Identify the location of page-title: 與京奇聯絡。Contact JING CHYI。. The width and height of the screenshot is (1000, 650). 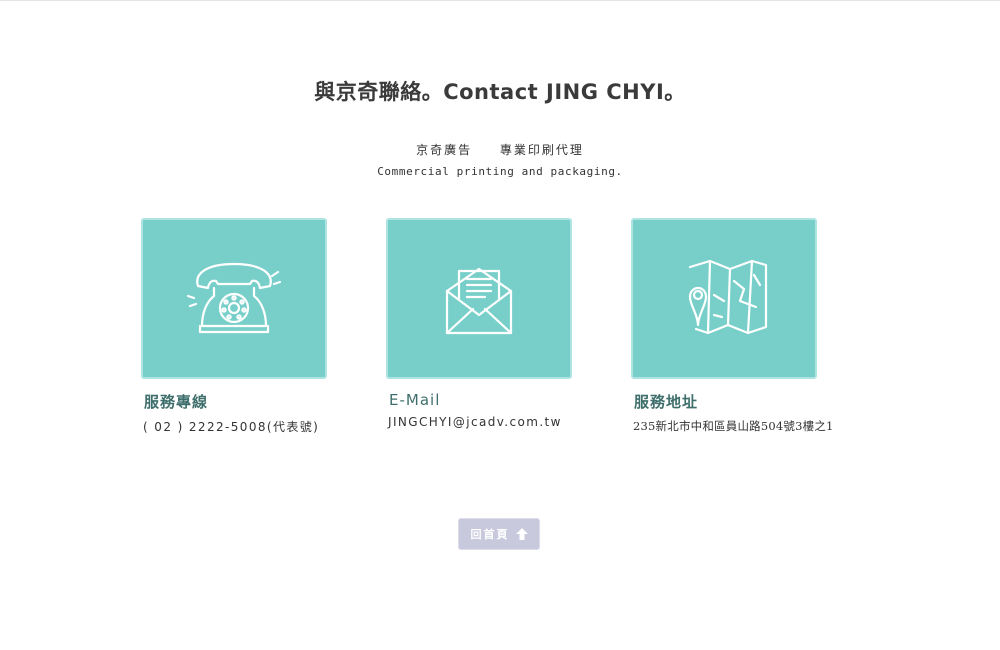
(500, 92).